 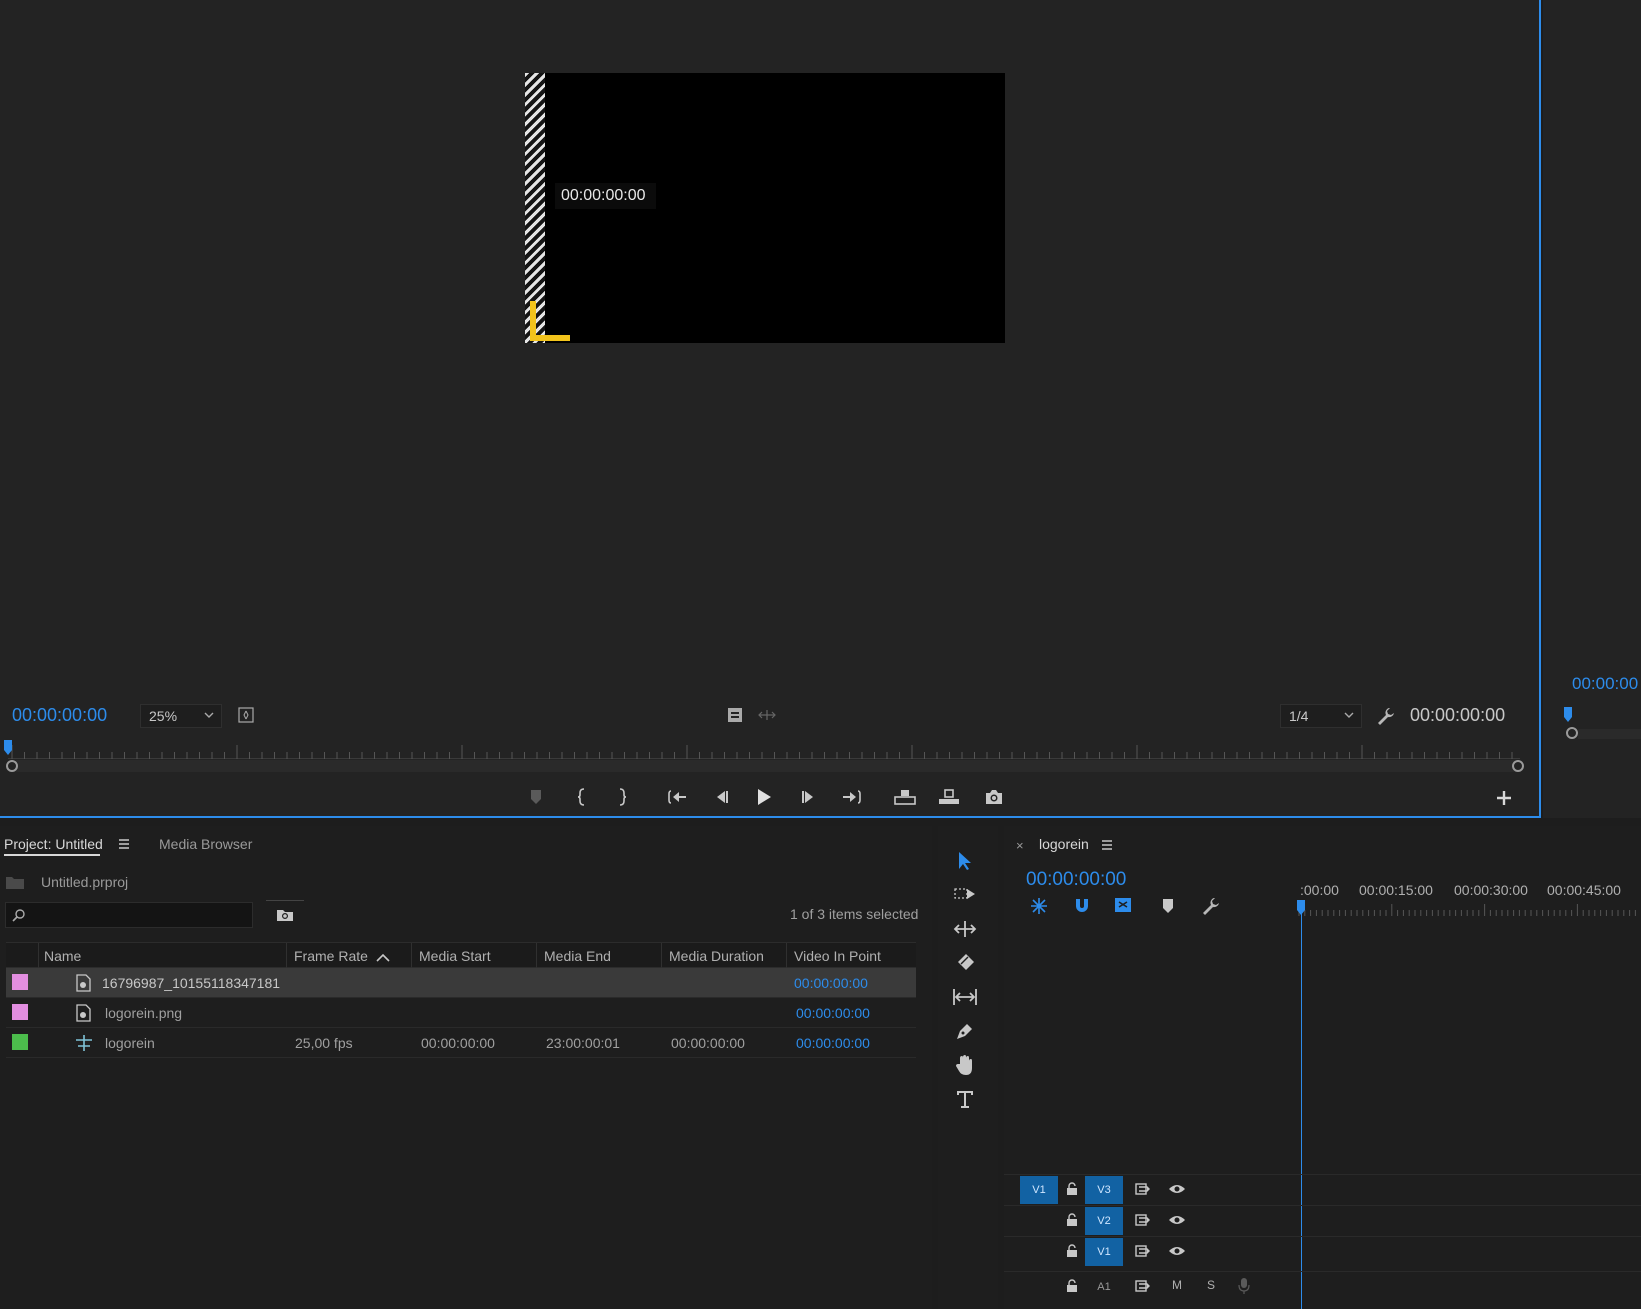 I want to click on fit-settings-icon, so click(x=246, y=715).